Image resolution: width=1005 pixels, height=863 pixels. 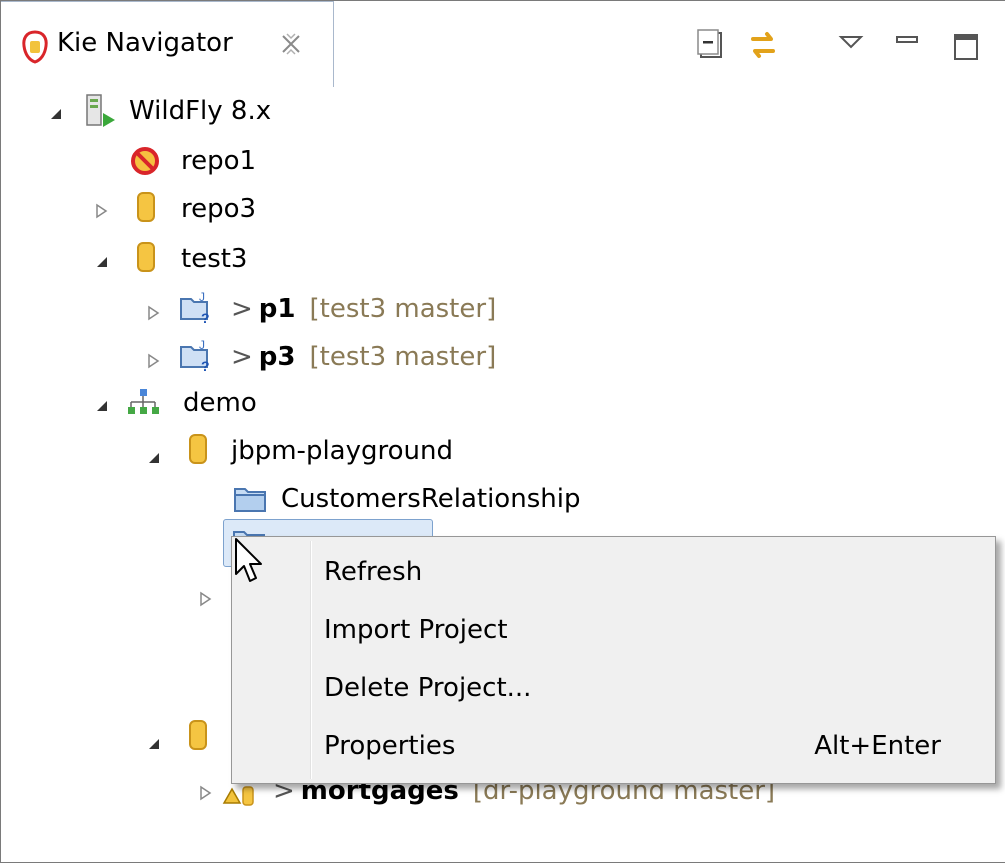 What do you see at coordinates (877, 746) in the screenshot?
I see `menu-item-shortcut: Alt+Enter` at bounding box center [877, 746].